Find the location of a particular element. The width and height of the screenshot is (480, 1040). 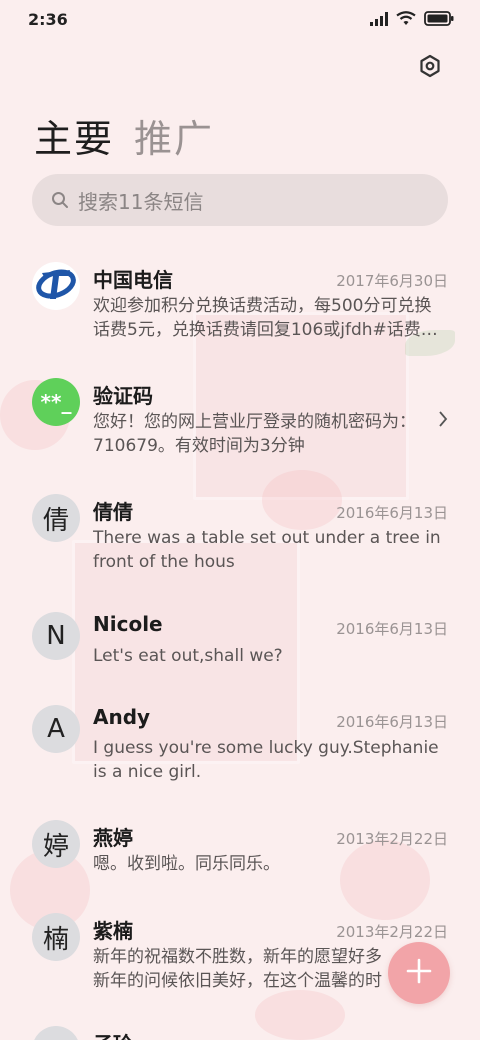

avatar: A is located at coordinates (56, 729).